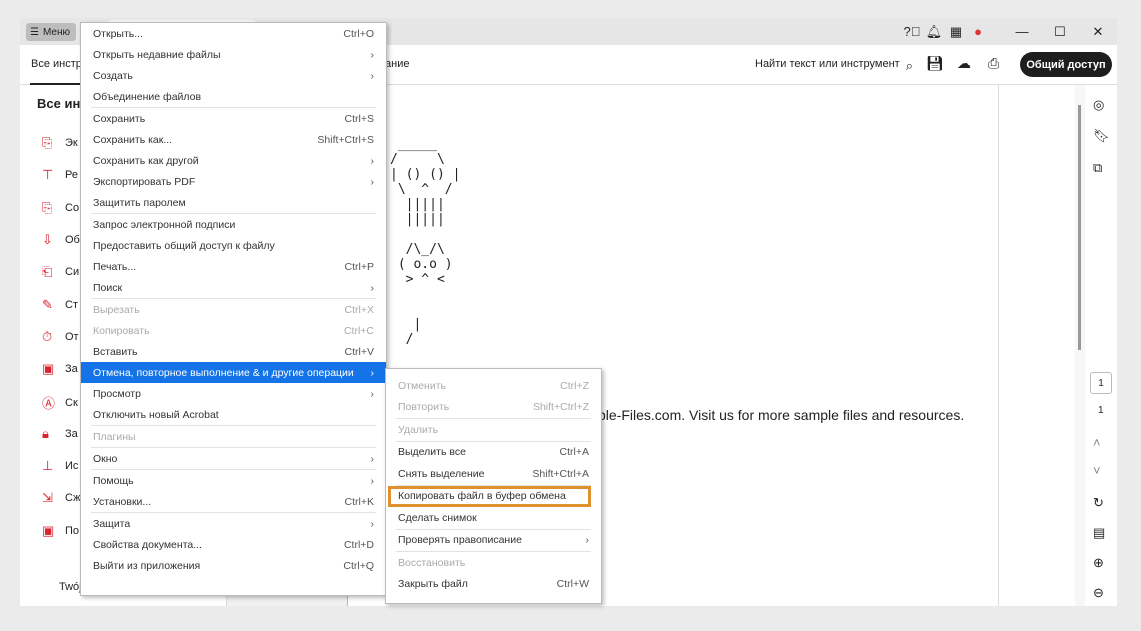 This screenshot has height=631, width=1141. Describe the element at coordinates (359, 351) in the screenshot. I see `shortcut: Ctrl+V` at that location.